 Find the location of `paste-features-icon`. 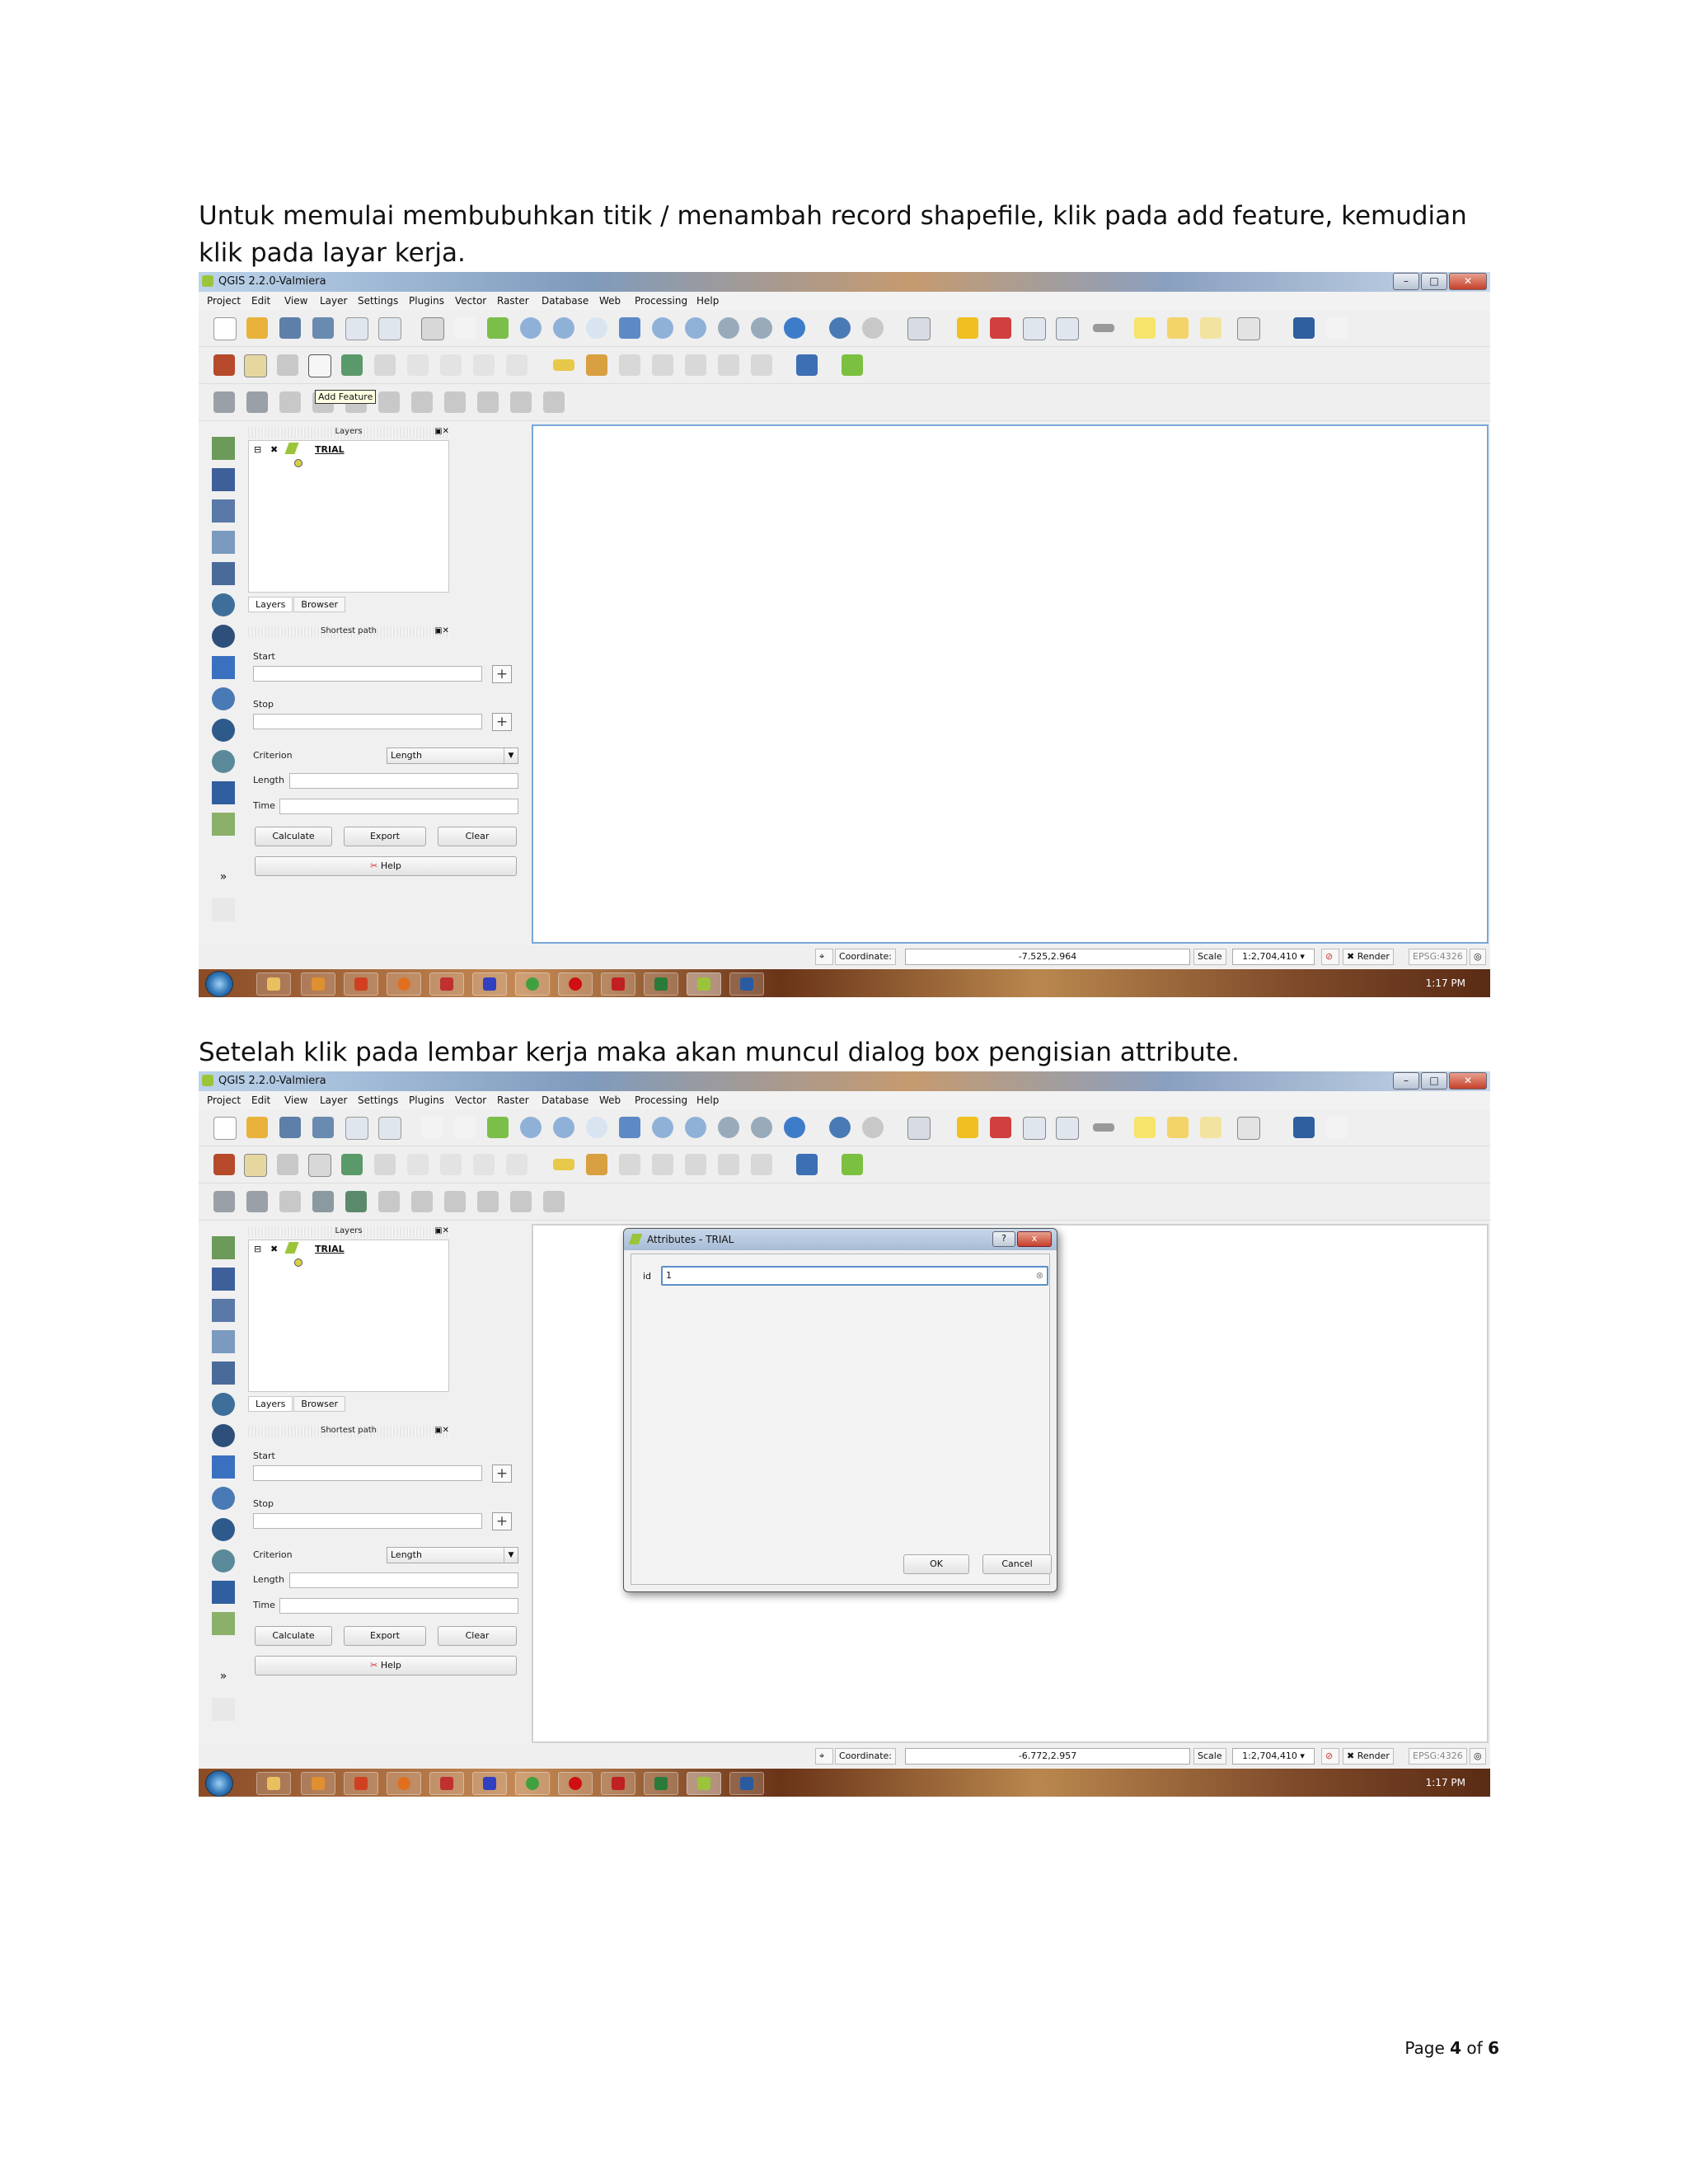

paste-features-icon is located at coordinates (517, 365).